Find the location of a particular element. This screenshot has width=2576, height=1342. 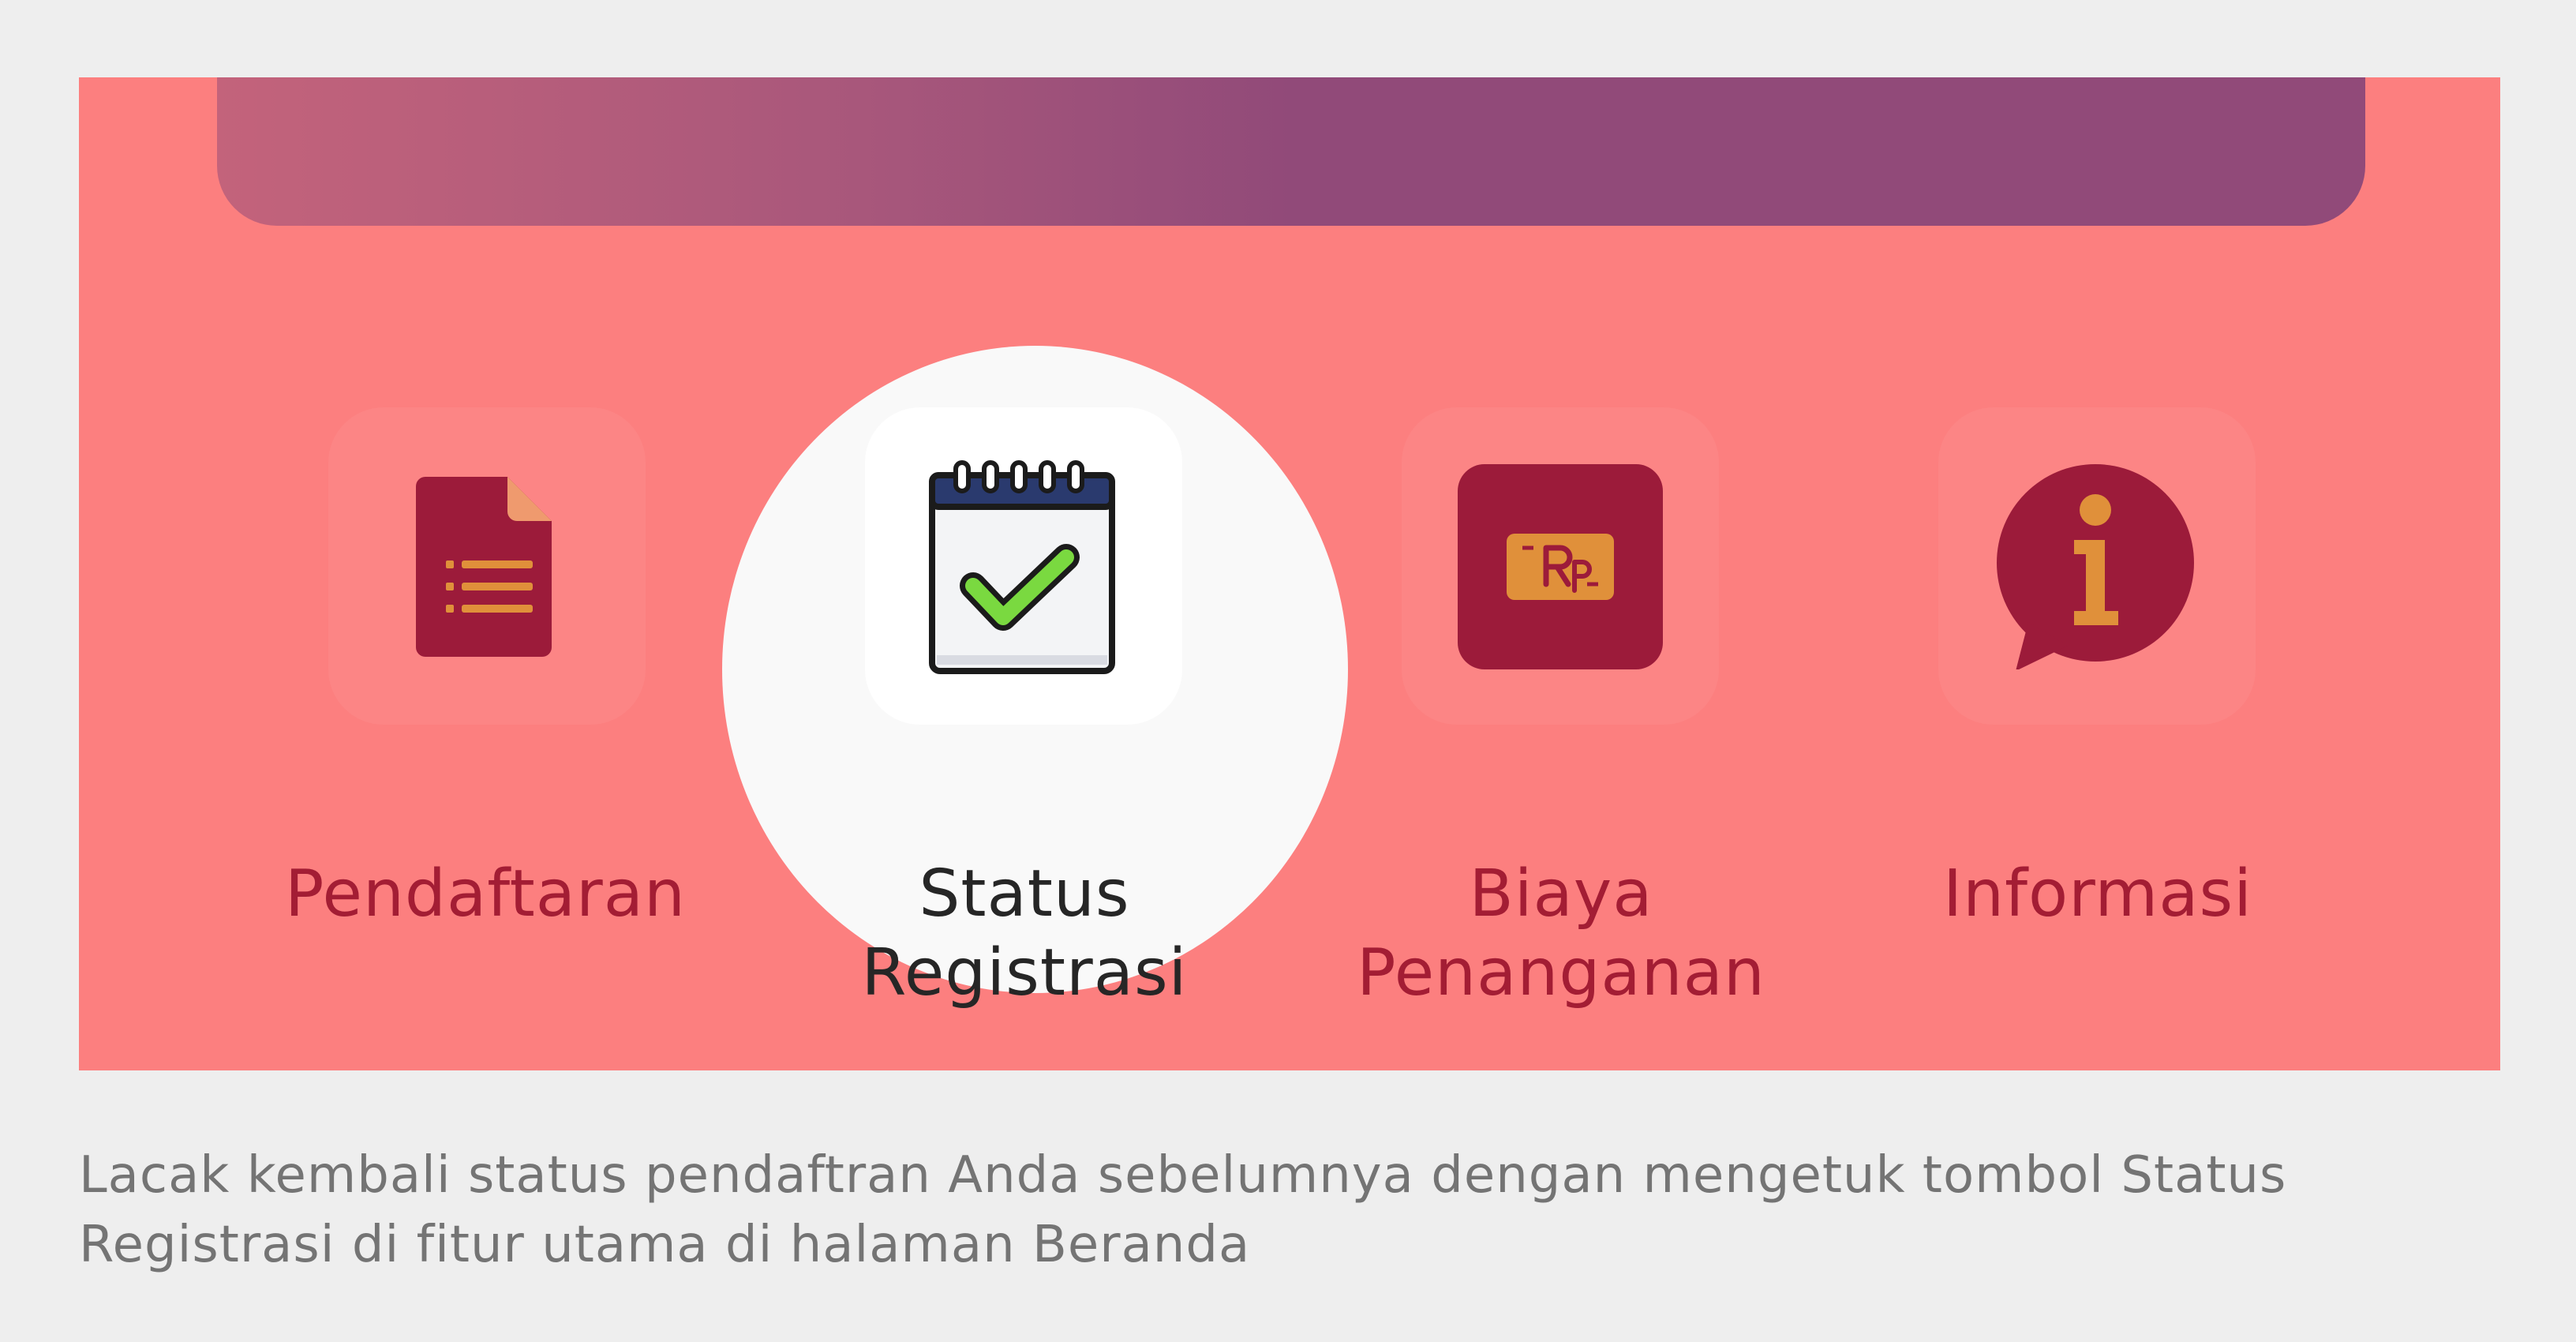

feature-label-status-registrasi: Status Registrasi is located at coordinates (1024, 934).